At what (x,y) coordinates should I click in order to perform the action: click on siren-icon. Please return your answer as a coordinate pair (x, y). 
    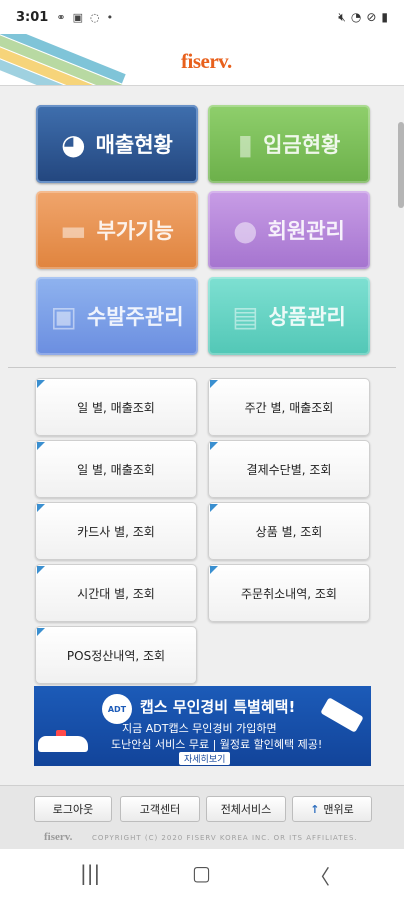
    Looking at the image, I should click on (61, 733).